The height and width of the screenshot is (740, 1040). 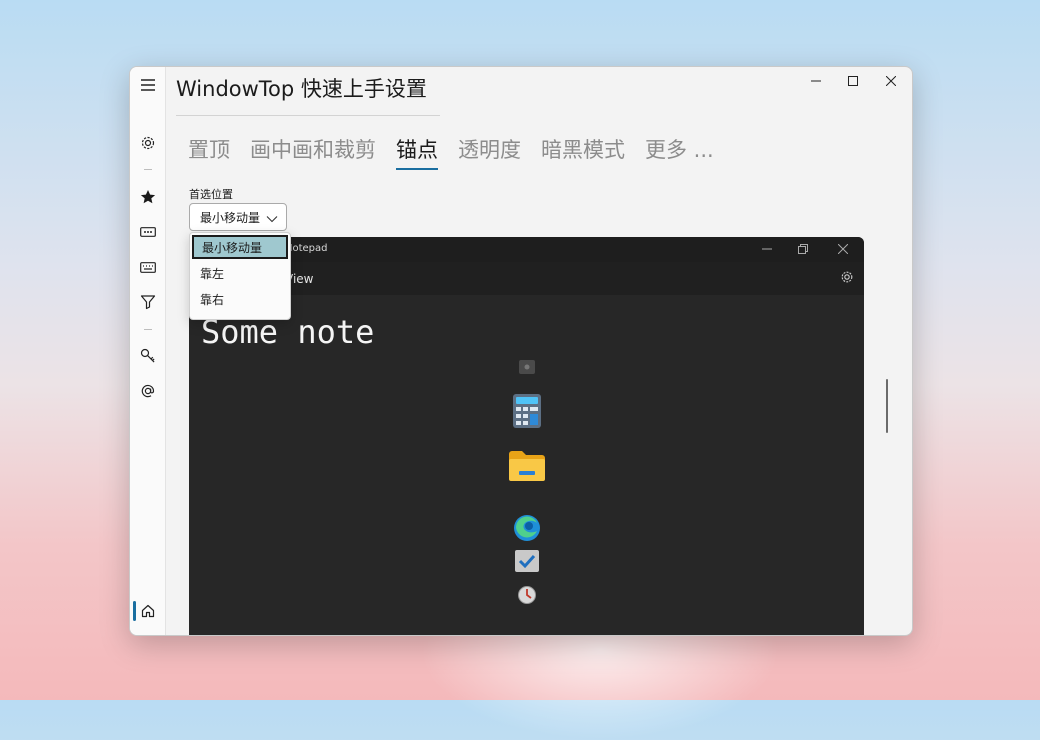 I want to click on close-button, so click(x=891, y=81).